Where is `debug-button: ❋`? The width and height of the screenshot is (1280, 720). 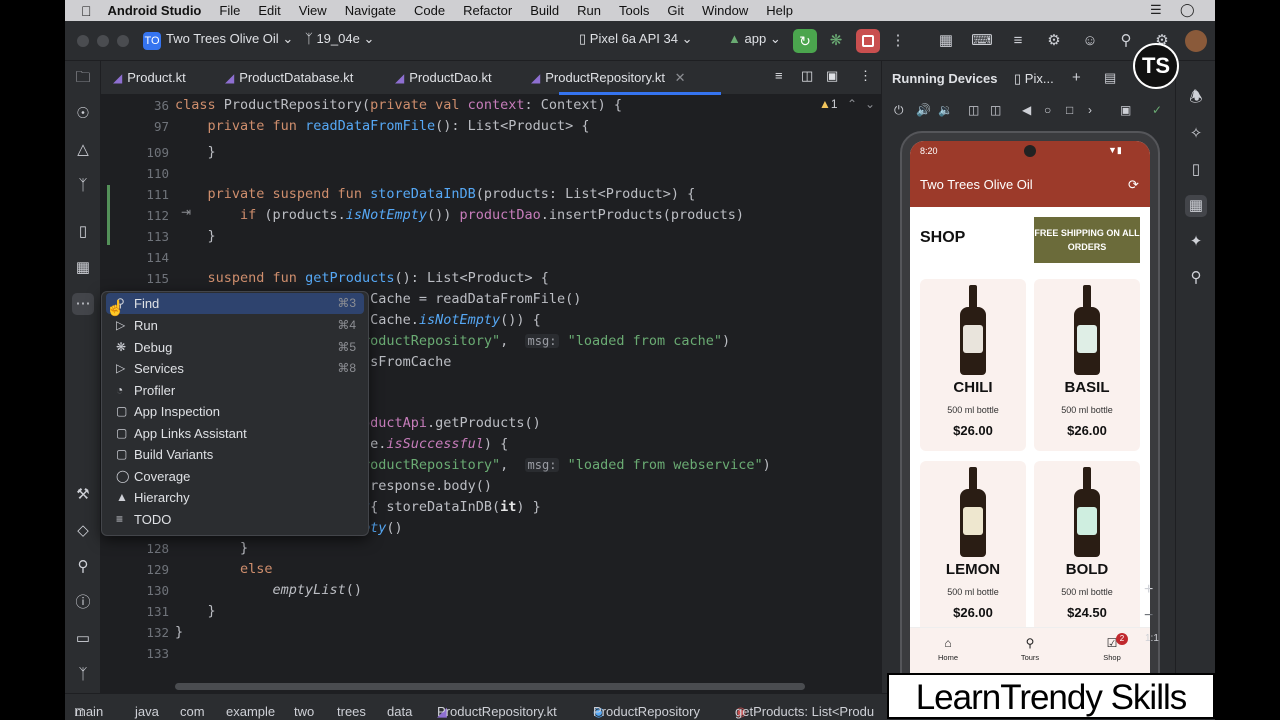
debug-button: ❋ is located at coordinates (836, 41).